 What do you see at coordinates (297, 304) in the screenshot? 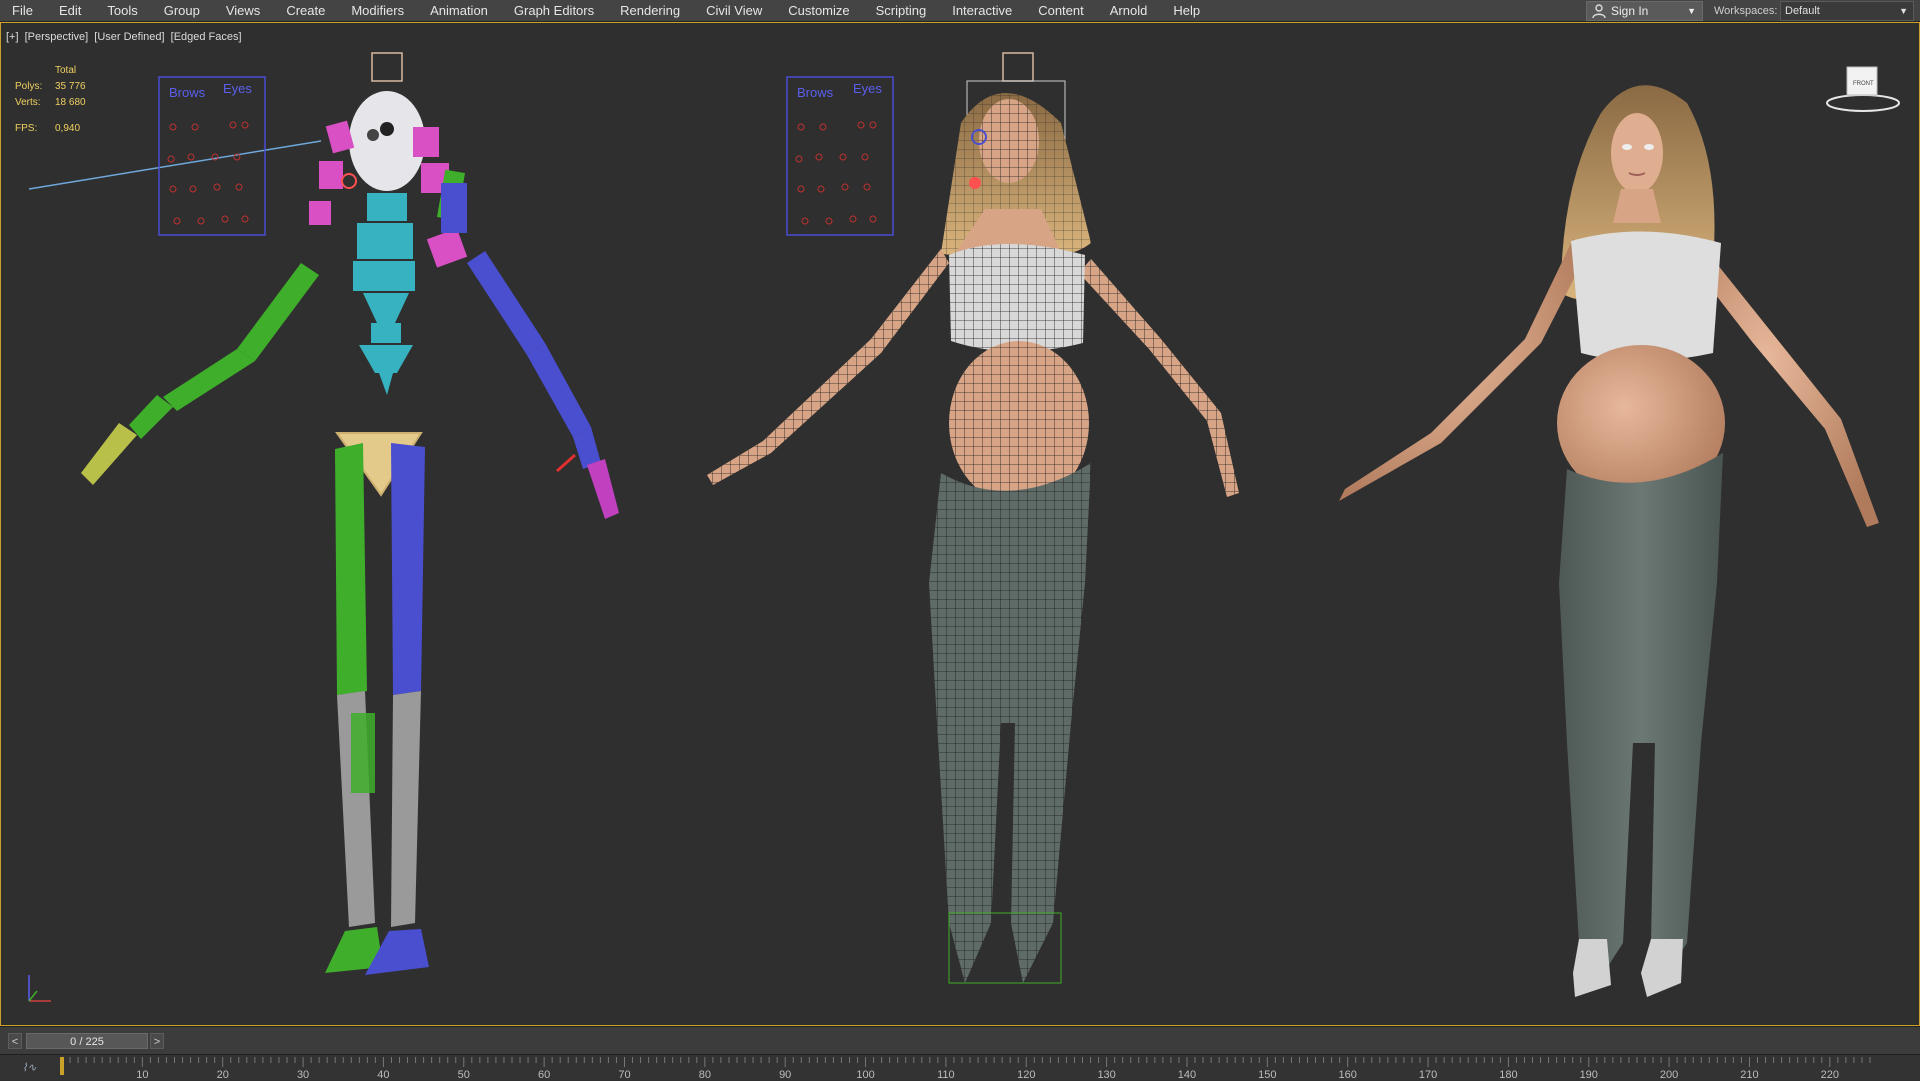
I see `left-arm-bones` at bounding box center [297, 304].